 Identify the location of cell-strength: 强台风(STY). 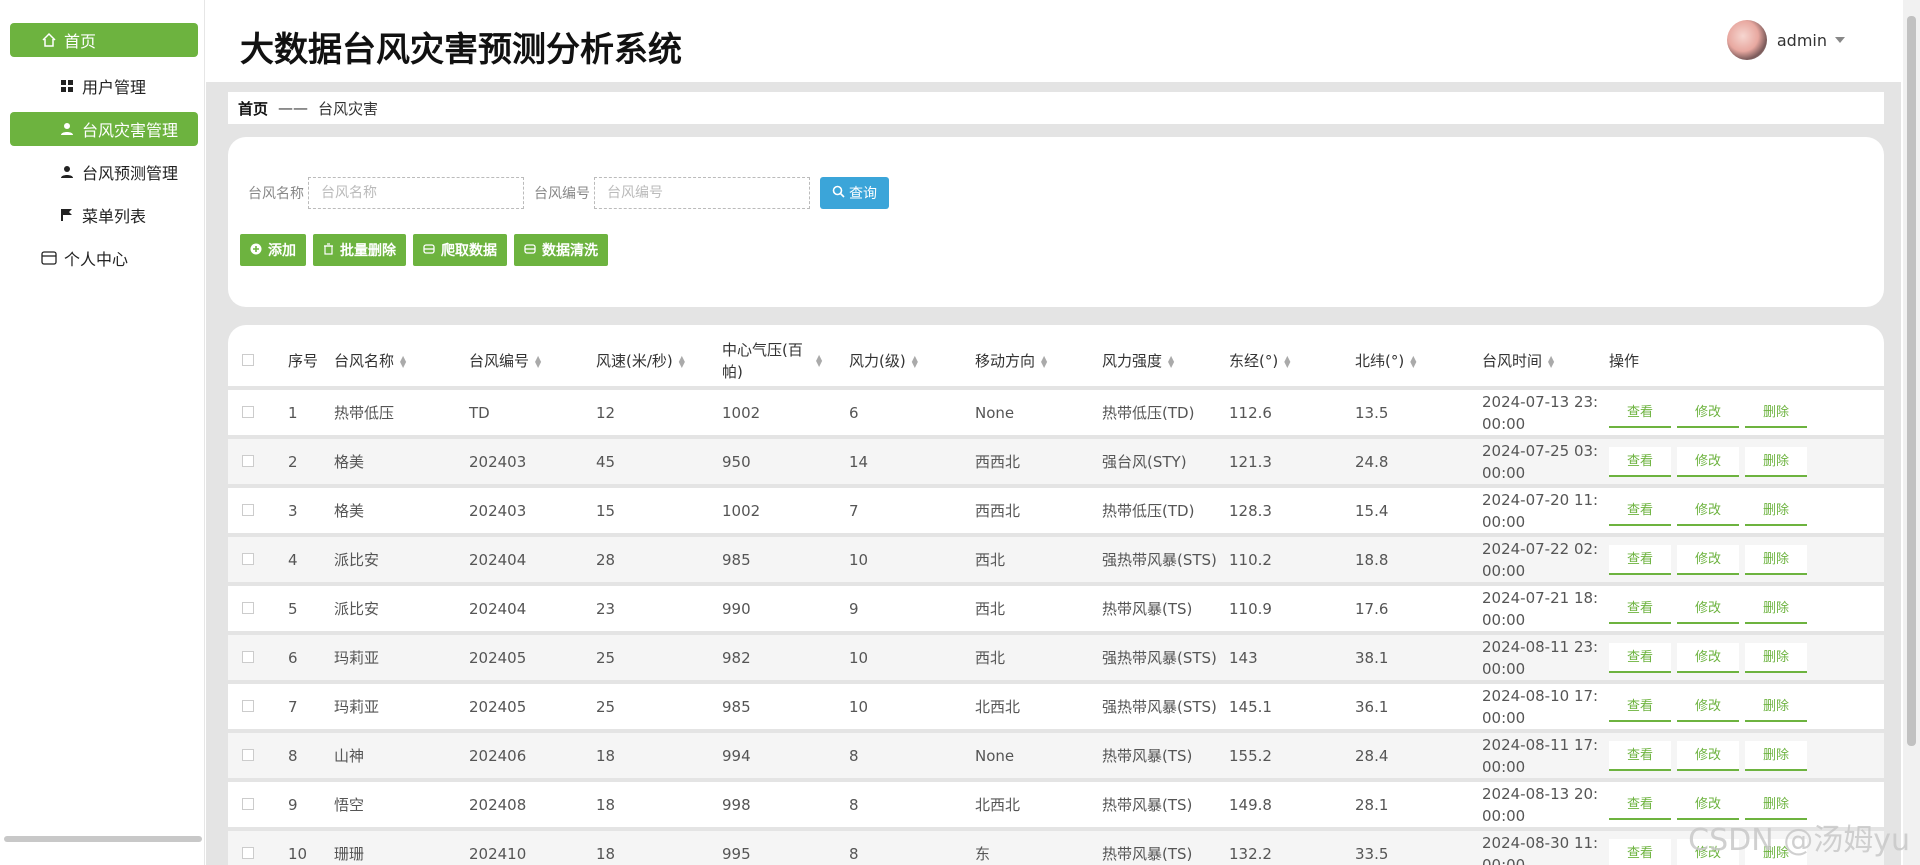
(1165, 463).